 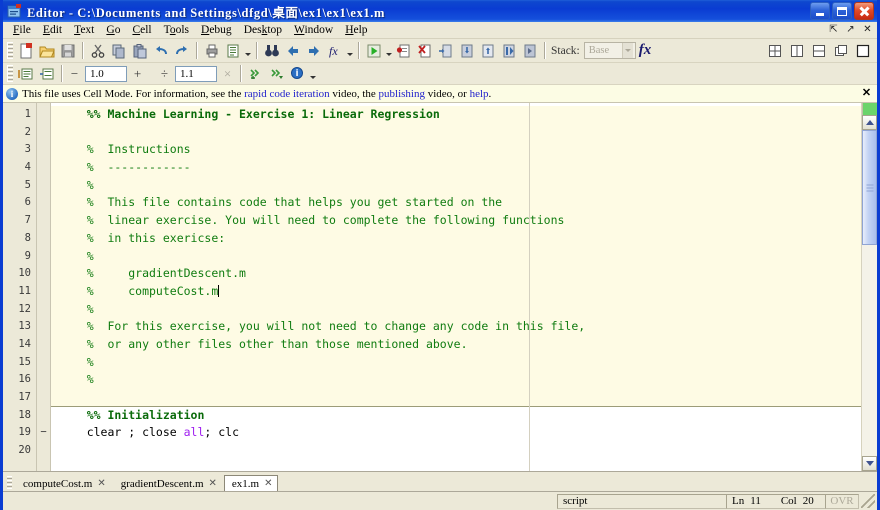 I want to click on insert-cell-button, so click(x=25, y=73).